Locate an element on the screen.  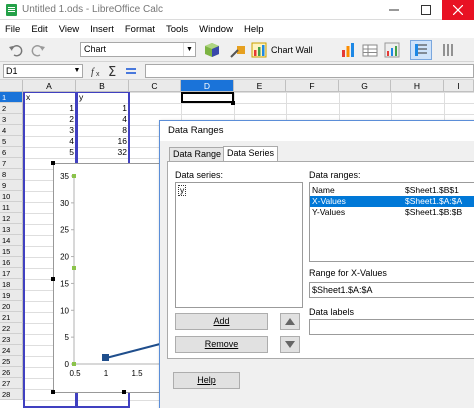
row-header: 13 is located at coordinates (11, 229).